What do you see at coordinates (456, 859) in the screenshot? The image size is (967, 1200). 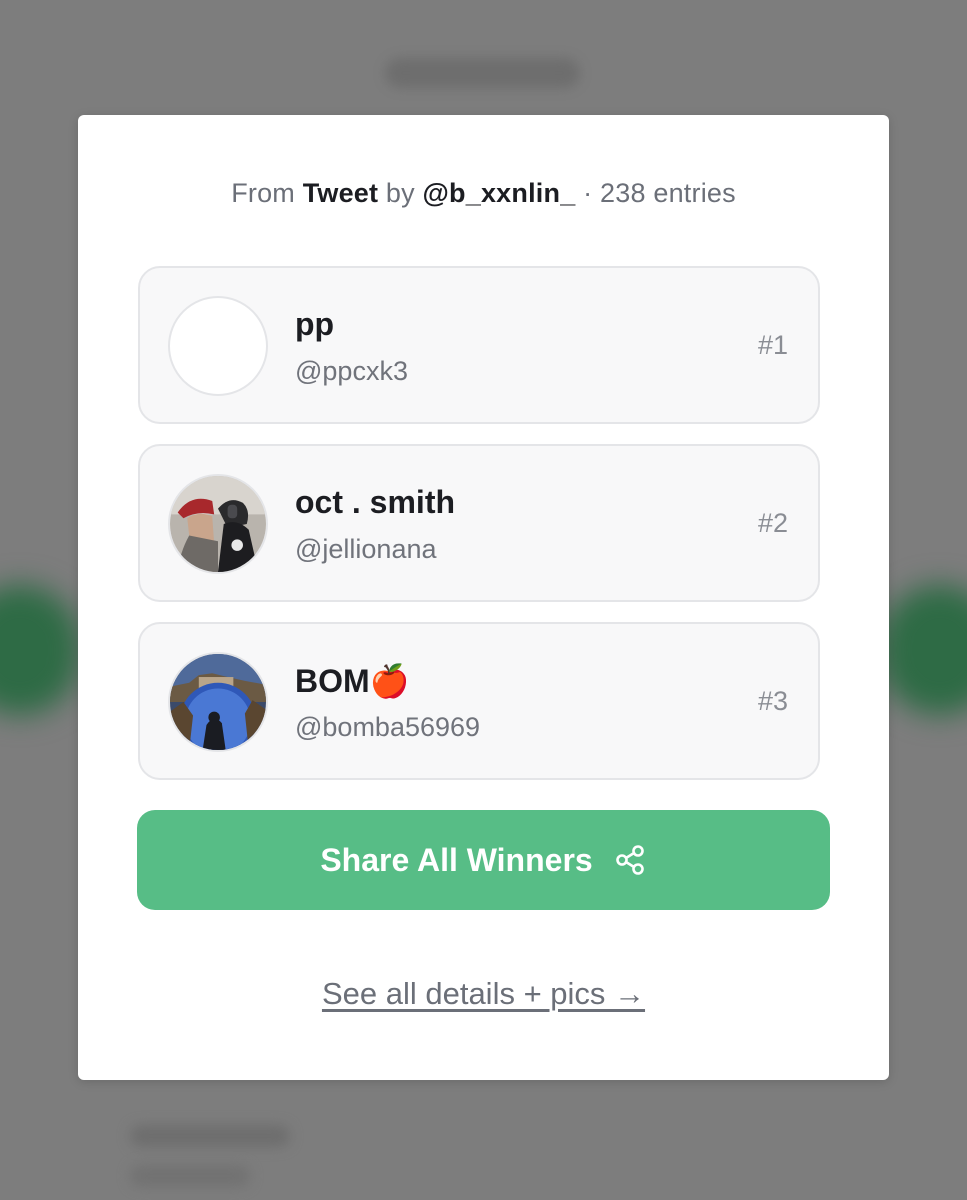 I see `share-button-label: Share All Winners` at bounding box center [456, 859].